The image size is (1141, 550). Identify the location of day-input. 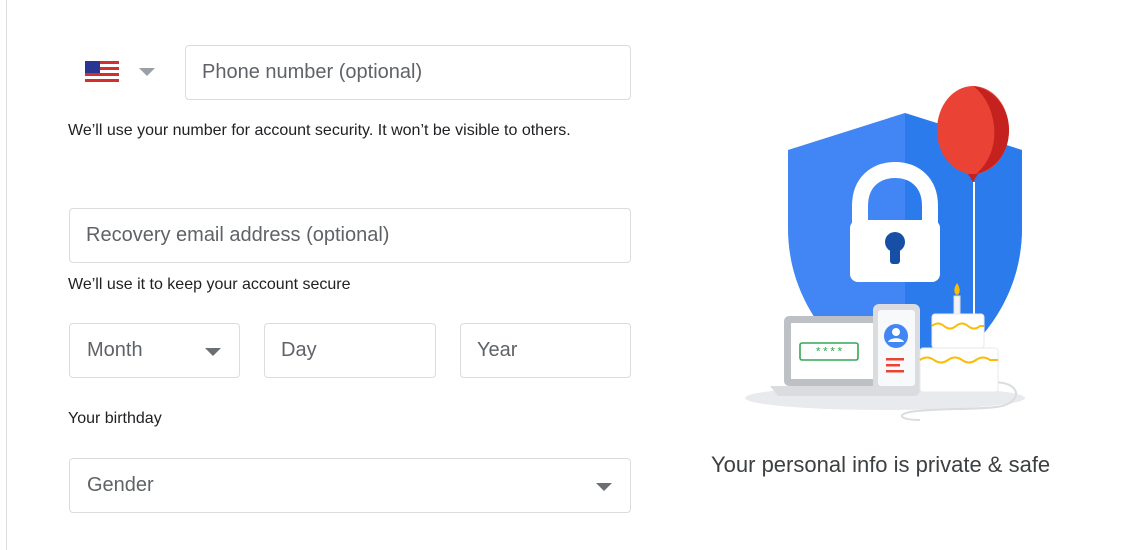
(350, 350).